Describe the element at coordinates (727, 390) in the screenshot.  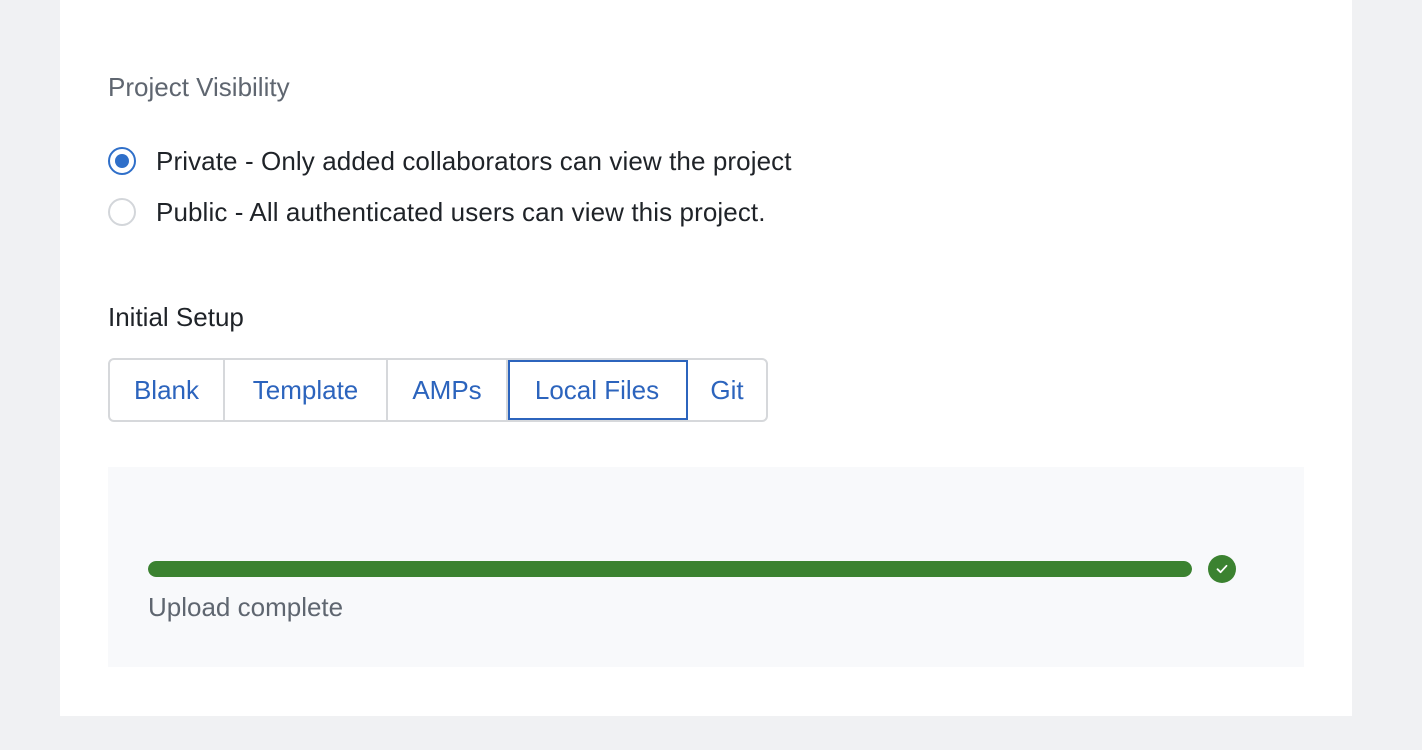
I see `tab-git: Git` at that location.